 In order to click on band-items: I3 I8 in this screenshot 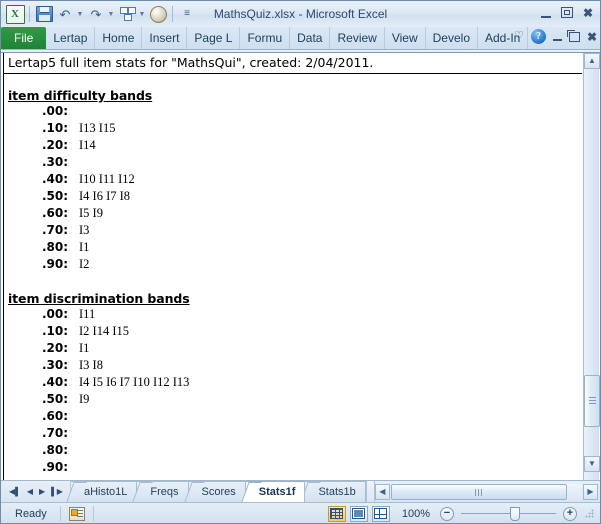, I will do `click(91, 365)`.